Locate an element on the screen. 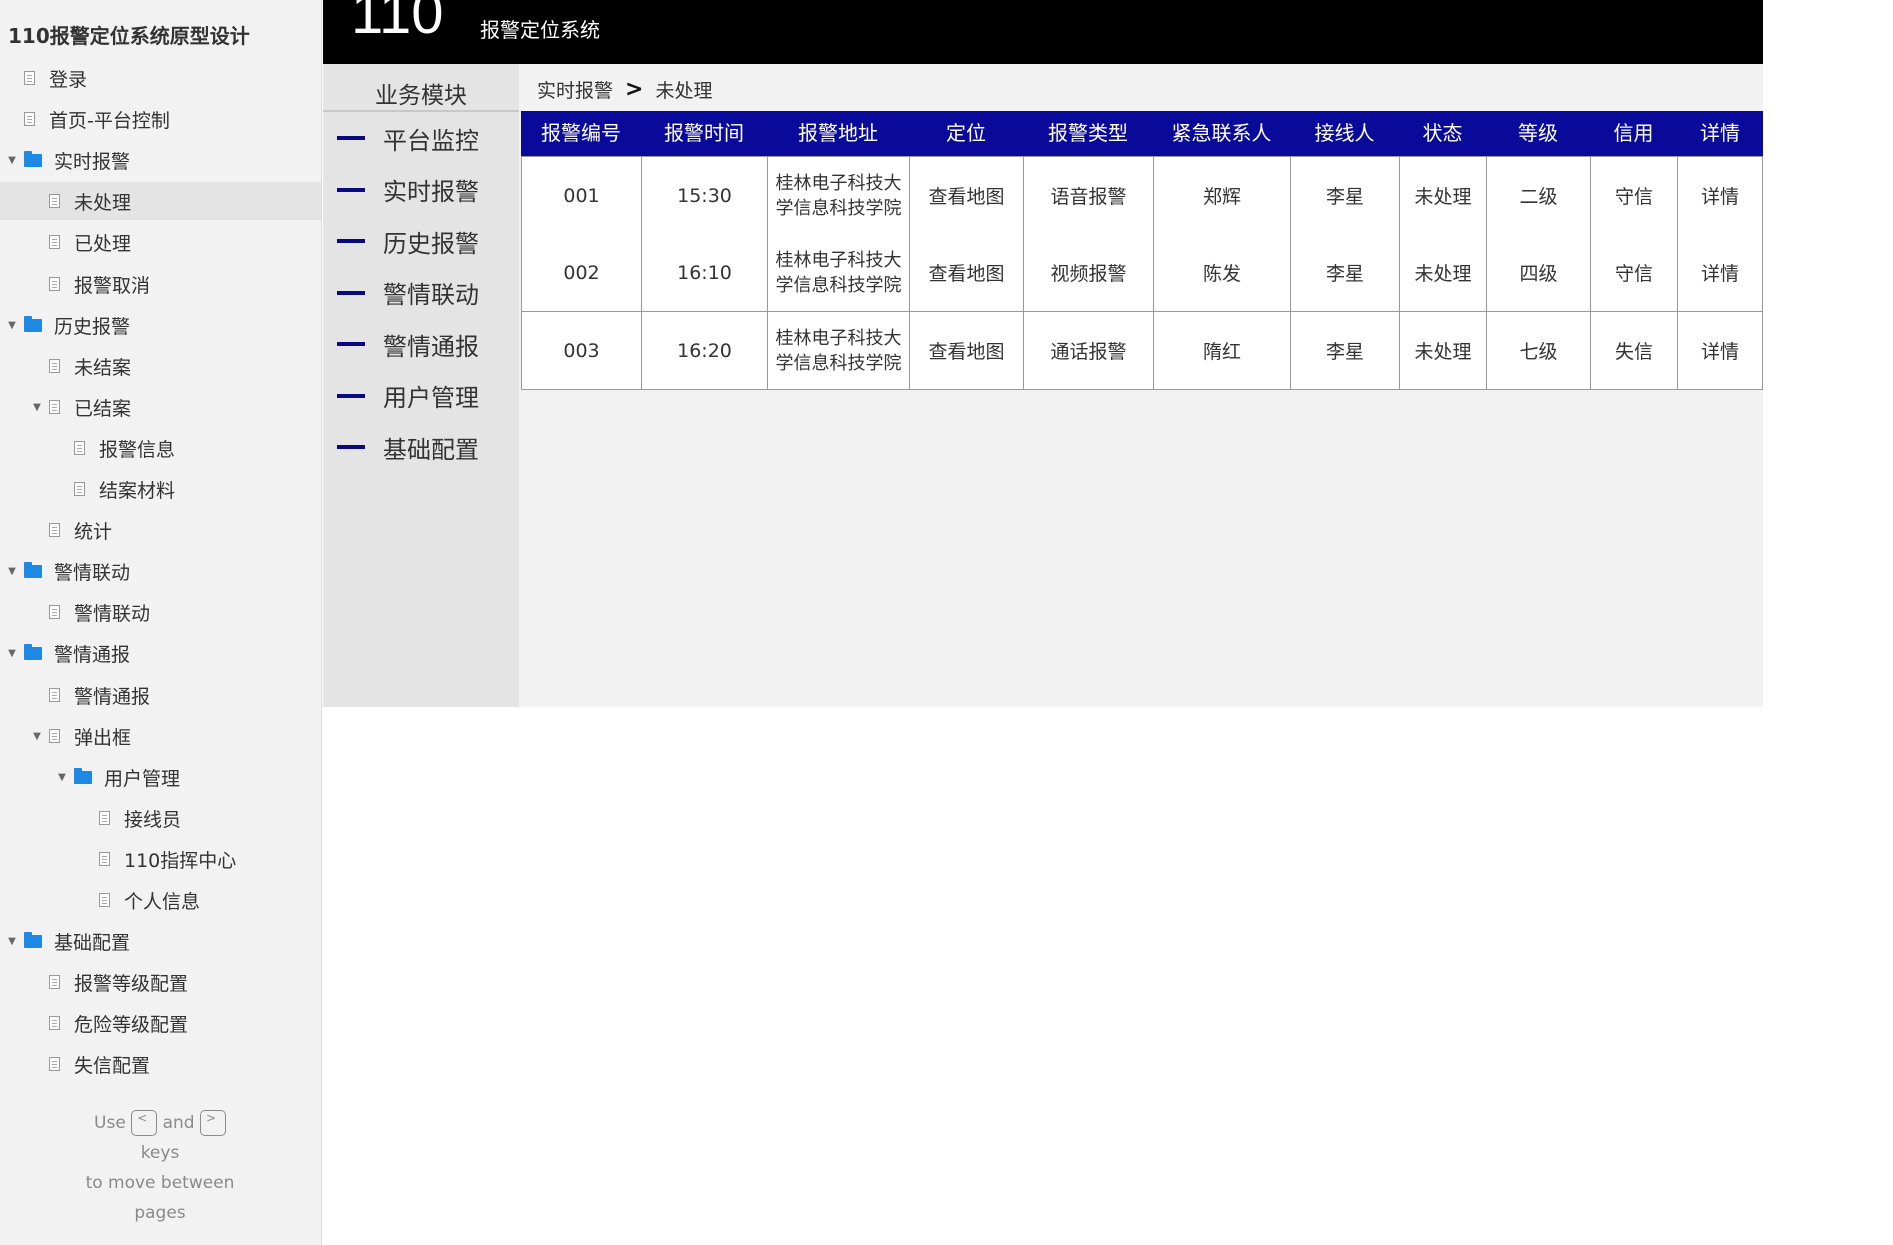 The height and width of the screenshot is (1245, 1893). alarm-type-cell: 通话报警 is located at coordinates (1088, 350).